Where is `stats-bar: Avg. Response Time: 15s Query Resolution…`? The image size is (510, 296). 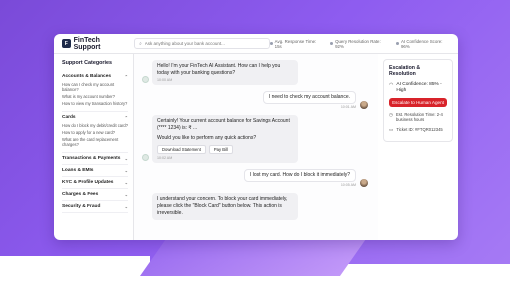
stats-bar: Avg. Response Time: 15s Query Resolution… is located at coordinates (359, 43).